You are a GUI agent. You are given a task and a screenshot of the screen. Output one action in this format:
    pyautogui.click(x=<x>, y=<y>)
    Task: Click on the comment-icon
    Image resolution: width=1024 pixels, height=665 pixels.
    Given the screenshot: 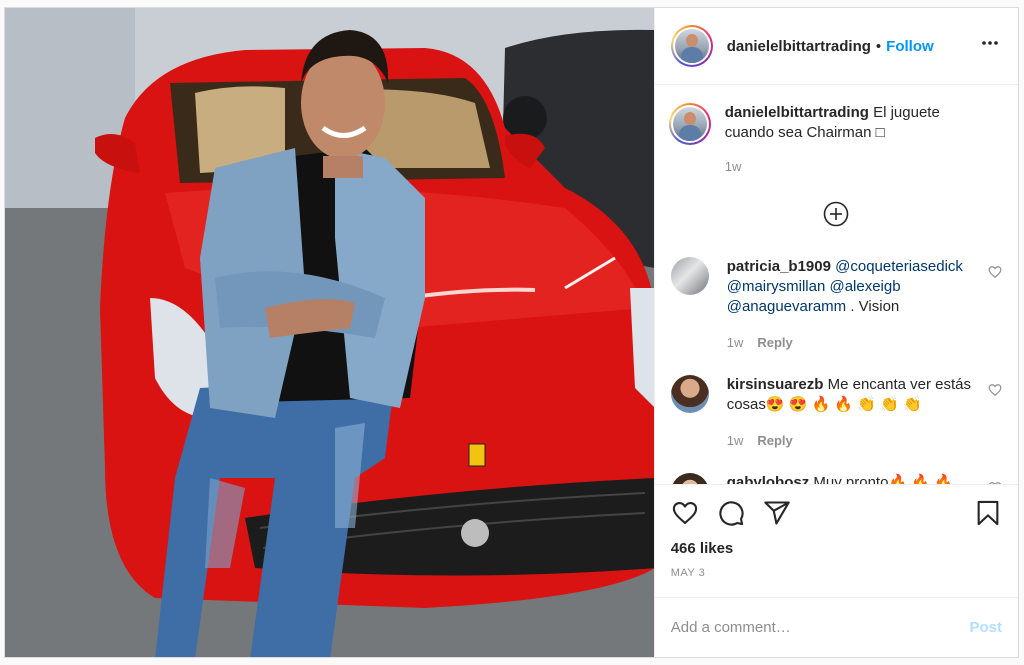 What is the action you would take?
    pyautogui.click(x=731, y=513)
    